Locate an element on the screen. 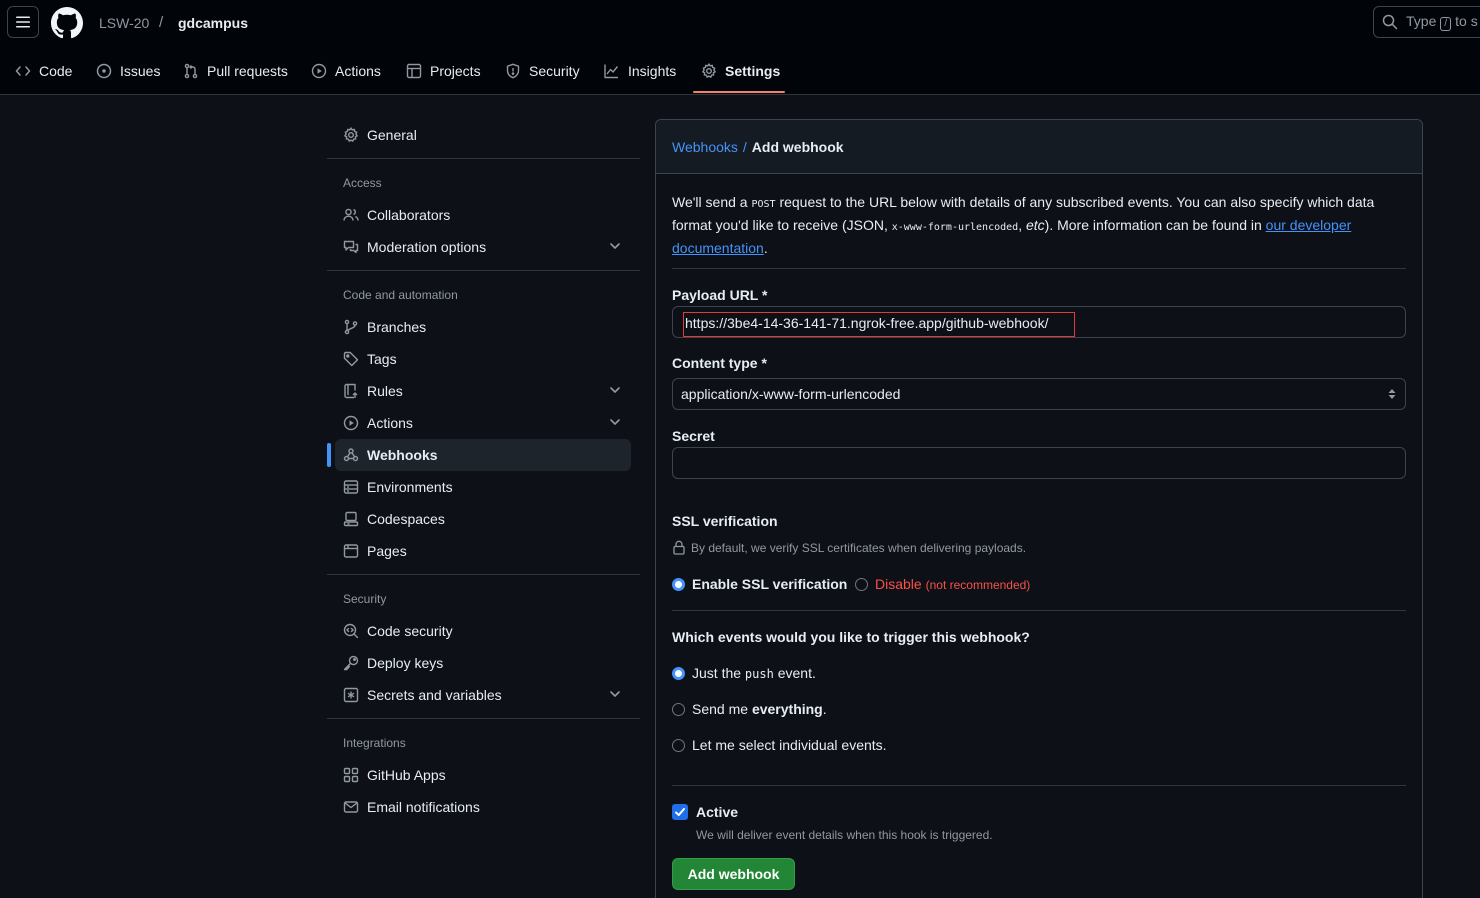  codespaces-icon is located at coordinates (351, 519).